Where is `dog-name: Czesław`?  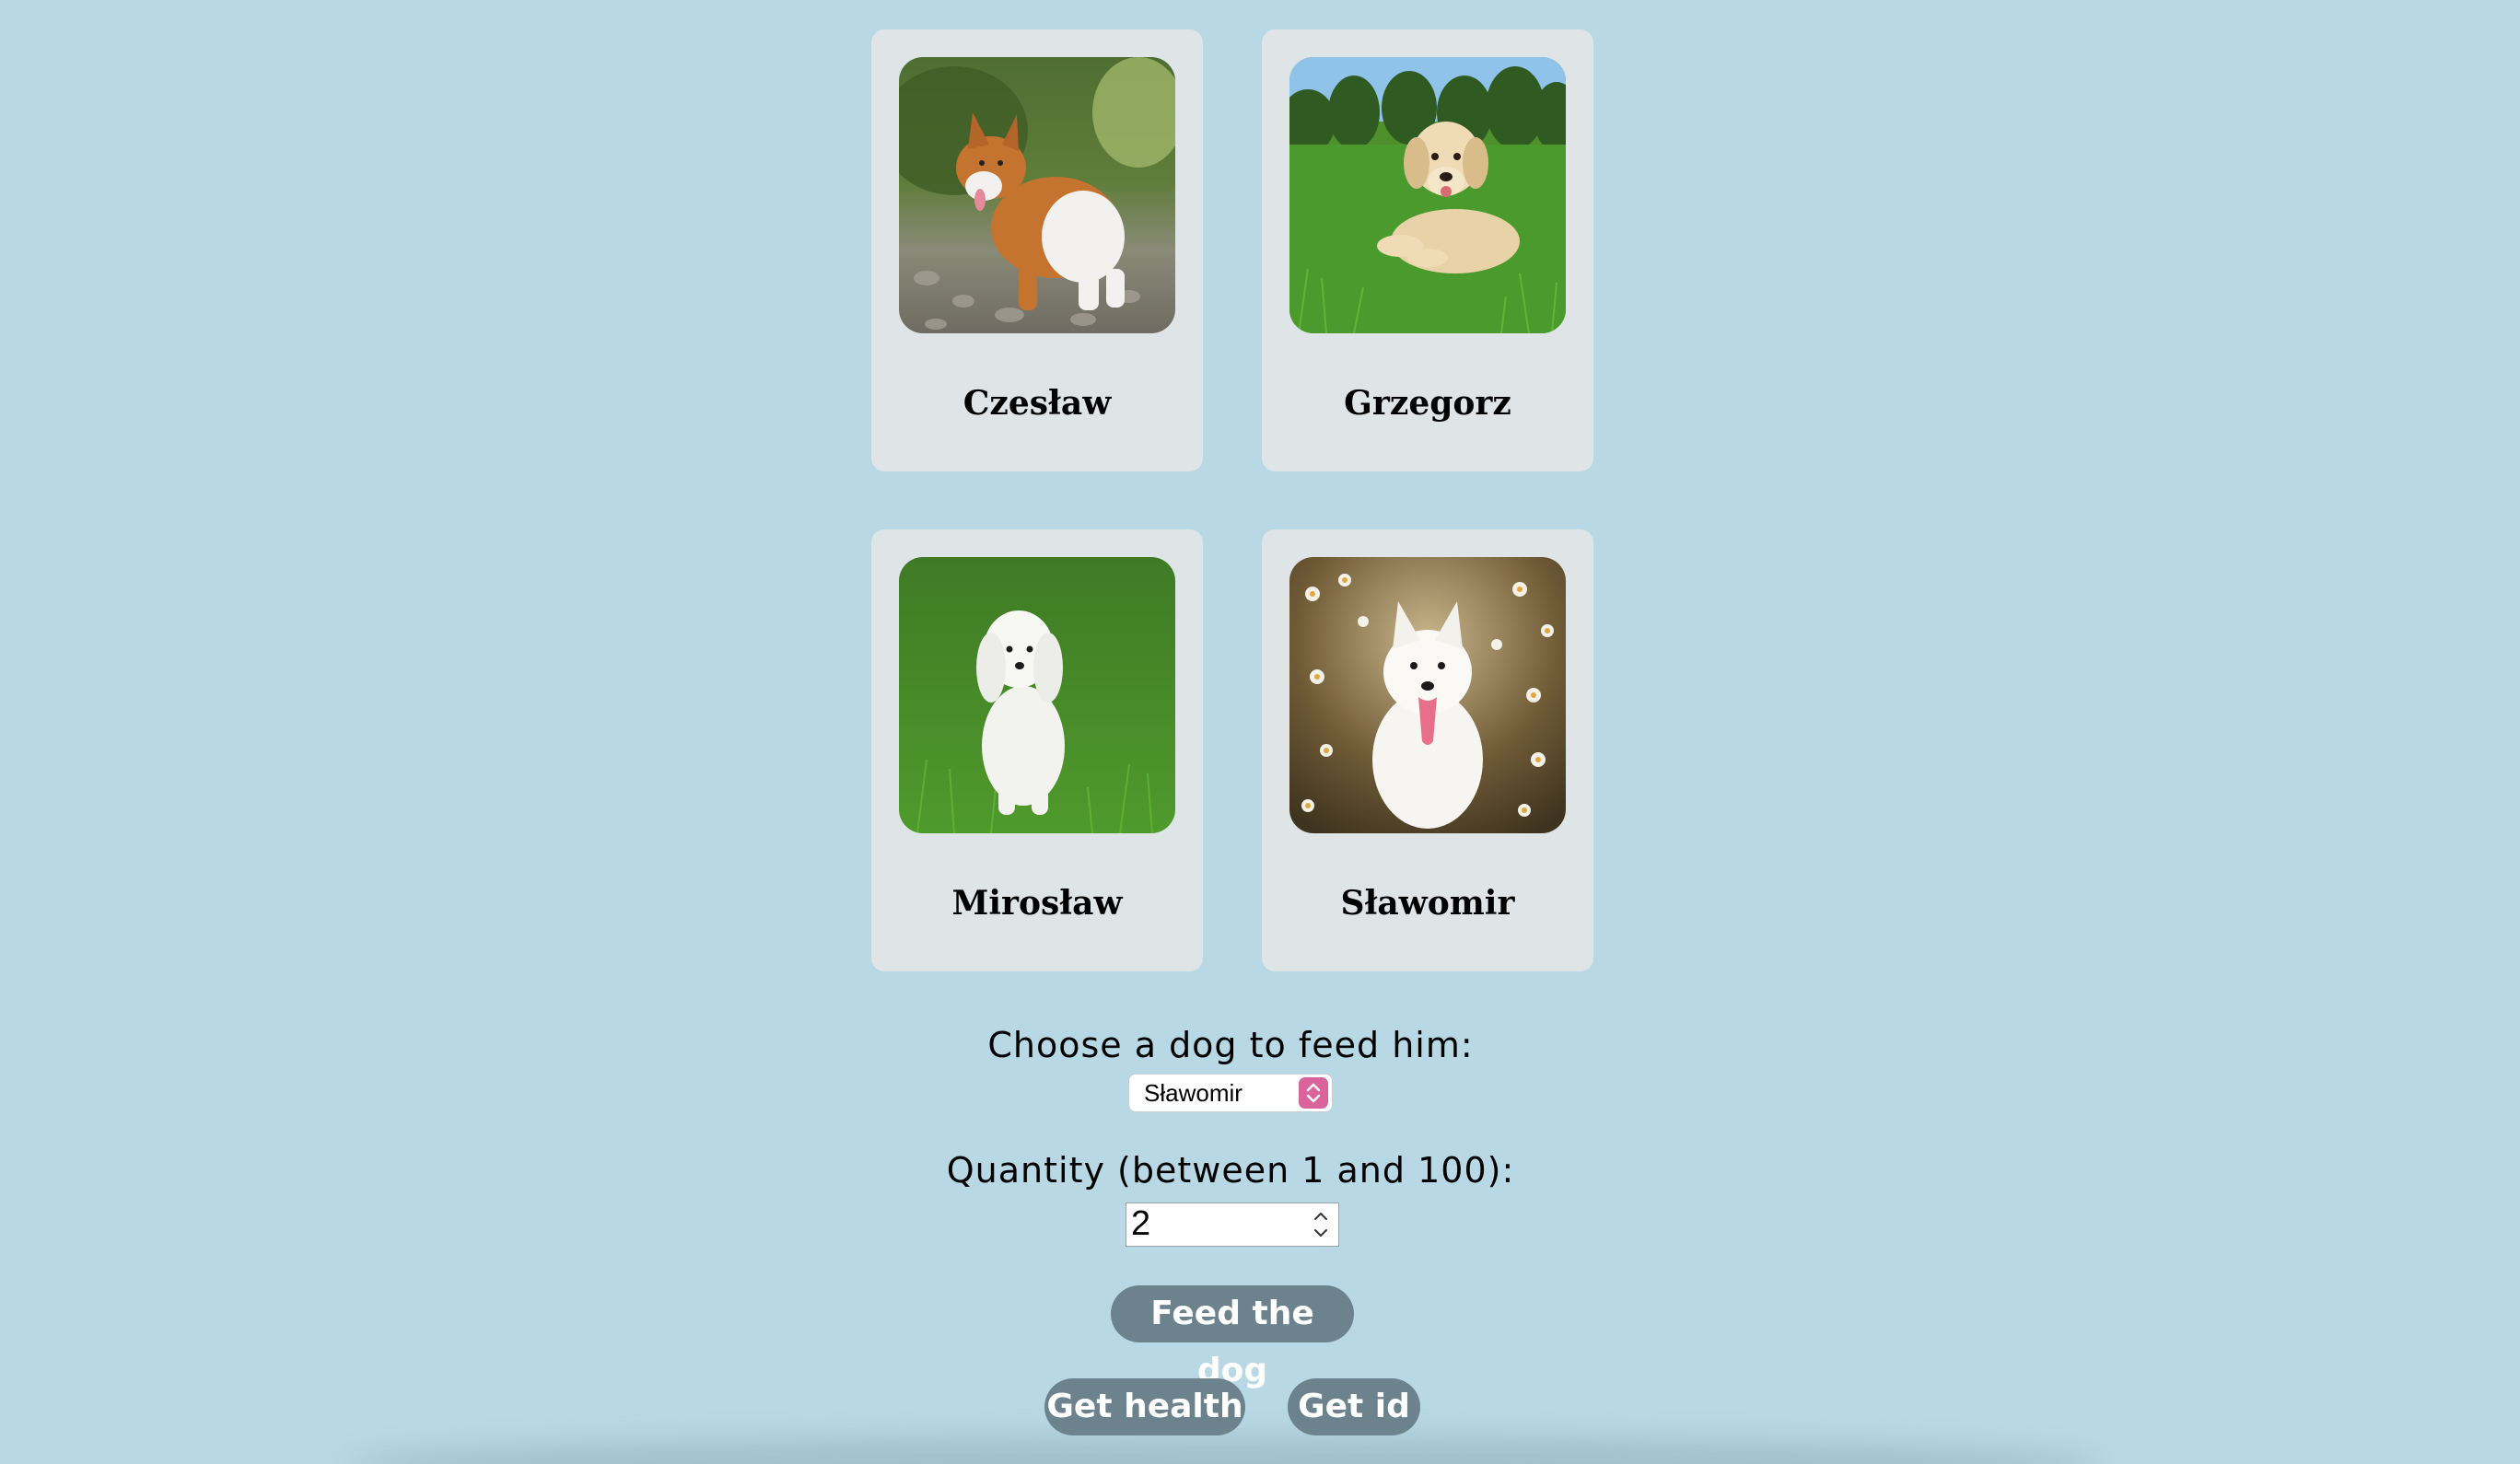
dog-name: Czesław is located at coordinates (1037, 404).